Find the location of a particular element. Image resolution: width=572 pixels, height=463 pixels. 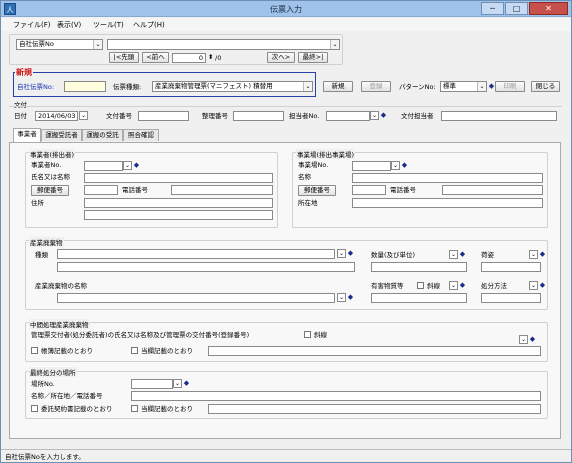

new-button: 新規 is located at coordinates (338, 86).